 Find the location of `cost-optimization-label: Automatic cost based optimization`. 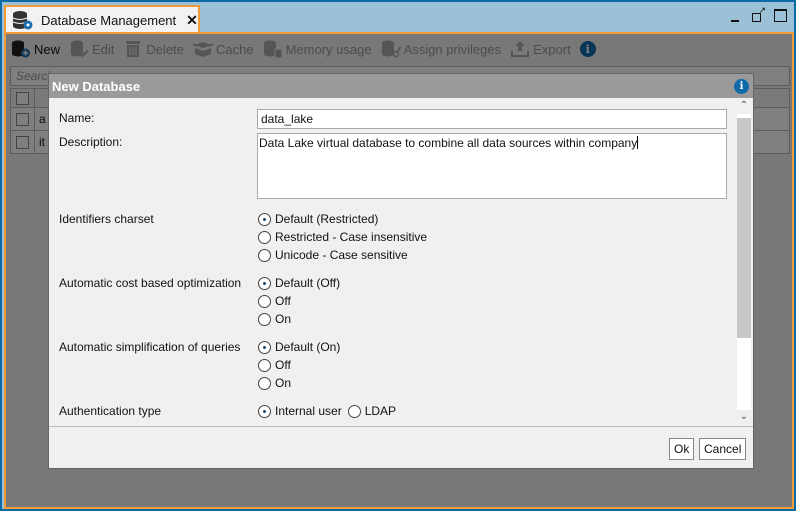

cost-optimization-label: Automatic cost based optimization is located at coordinates (150, 283).